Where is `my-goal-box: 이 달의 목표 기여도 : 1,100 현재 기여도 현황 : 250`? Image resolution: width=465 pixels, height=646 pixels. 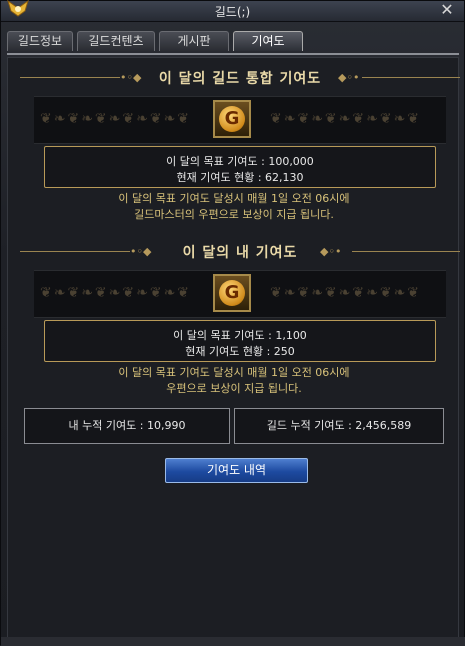
my-goal-box: 이 달의 목표 기여도 : 1,100 현재 기여도 현황 : 250 is located at coordinates (240, 341).